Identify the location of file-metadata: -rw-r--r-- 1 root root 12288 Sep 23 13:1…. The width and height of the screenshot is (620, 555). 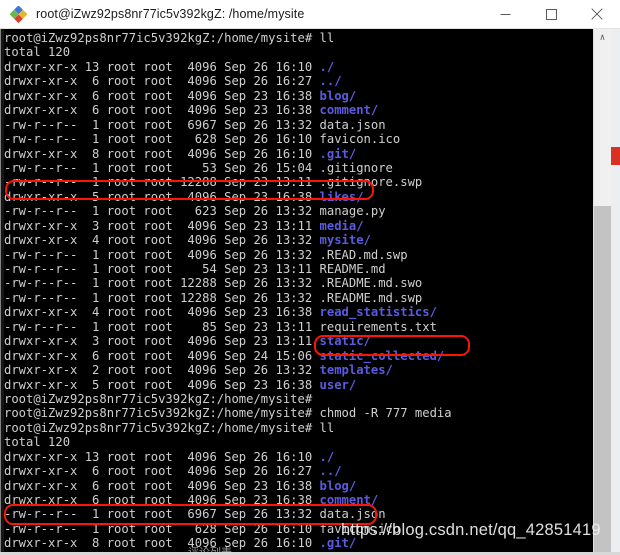
(162, 182).